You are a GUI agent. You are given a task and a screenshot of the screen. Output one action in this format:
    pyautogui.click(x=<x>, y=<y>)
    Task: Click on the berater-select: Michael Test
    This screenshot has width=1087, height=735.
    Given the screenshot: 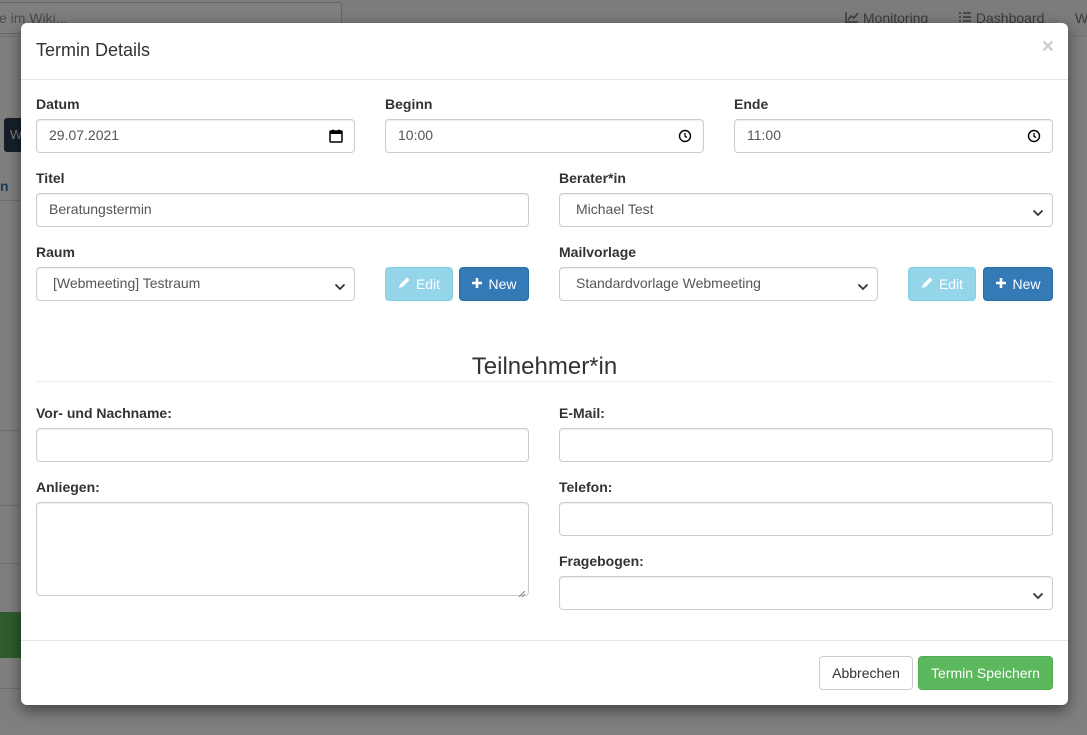 What is the action you would take?
    pyautogui.click(x=806, y=210)
    